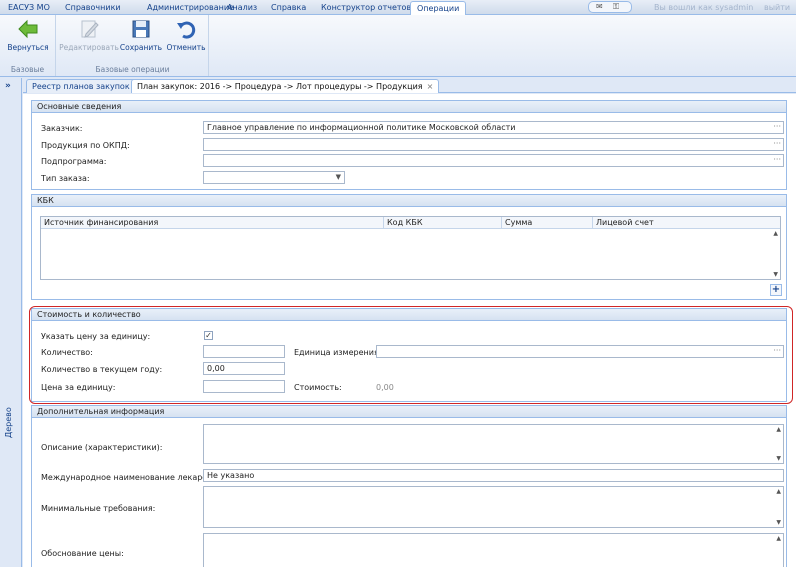  What do you see at coordinates (82, 553) in the screenshot?
I see `justification-label: Обоснование цены:` at bounding box center [82, 553].